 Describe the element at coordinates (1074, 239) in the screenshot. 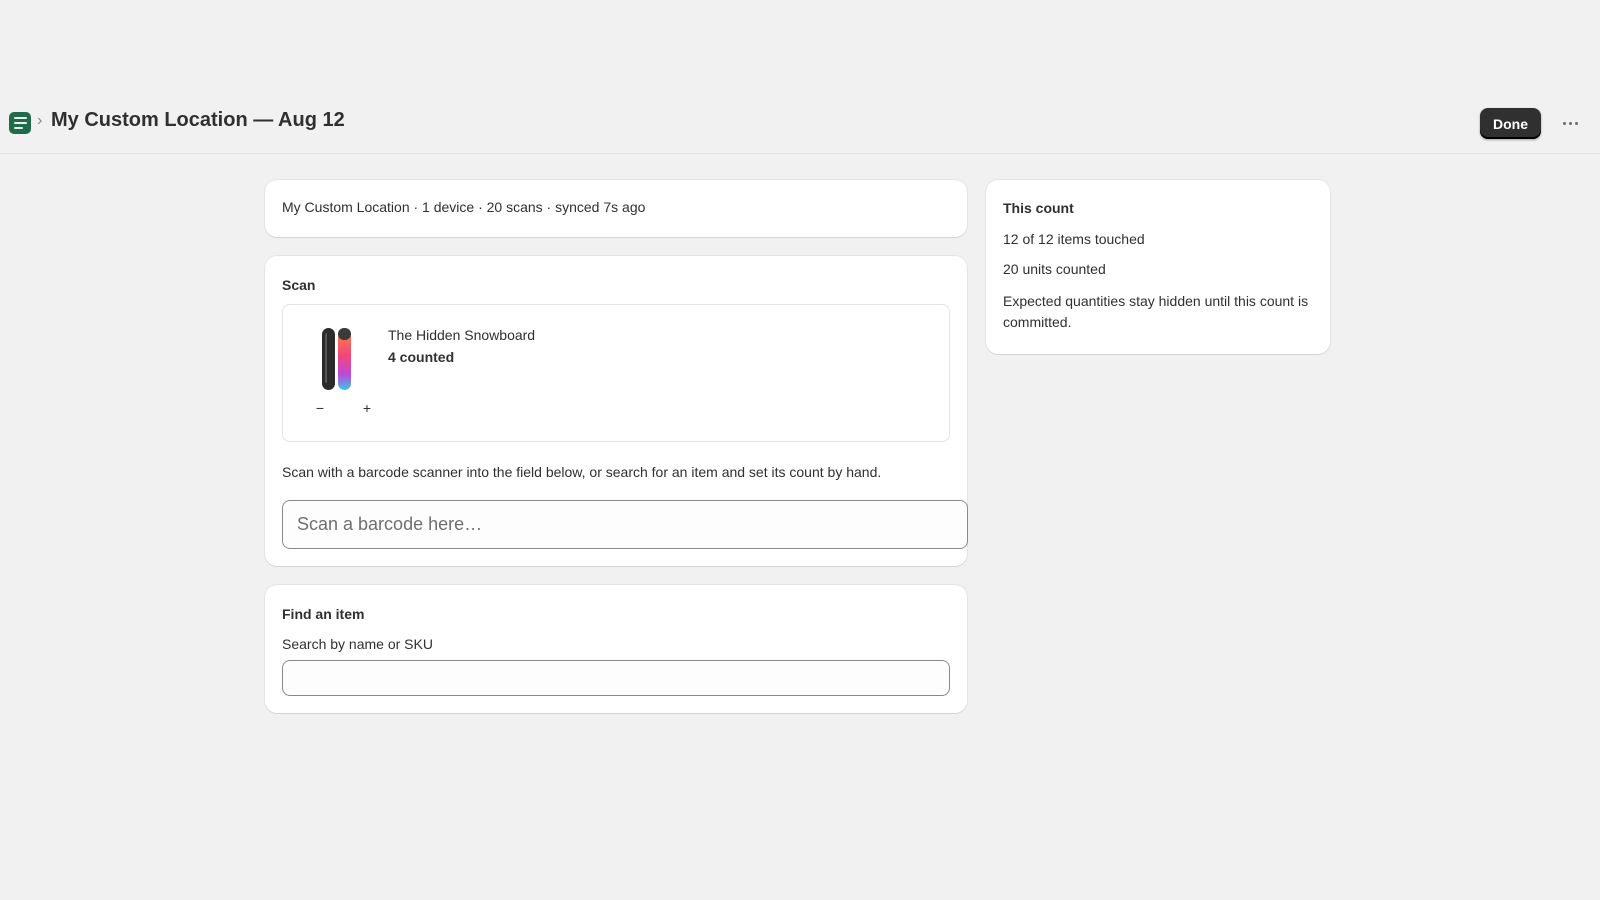

I see `items-touched: 12 of 12 items touched` at that location.